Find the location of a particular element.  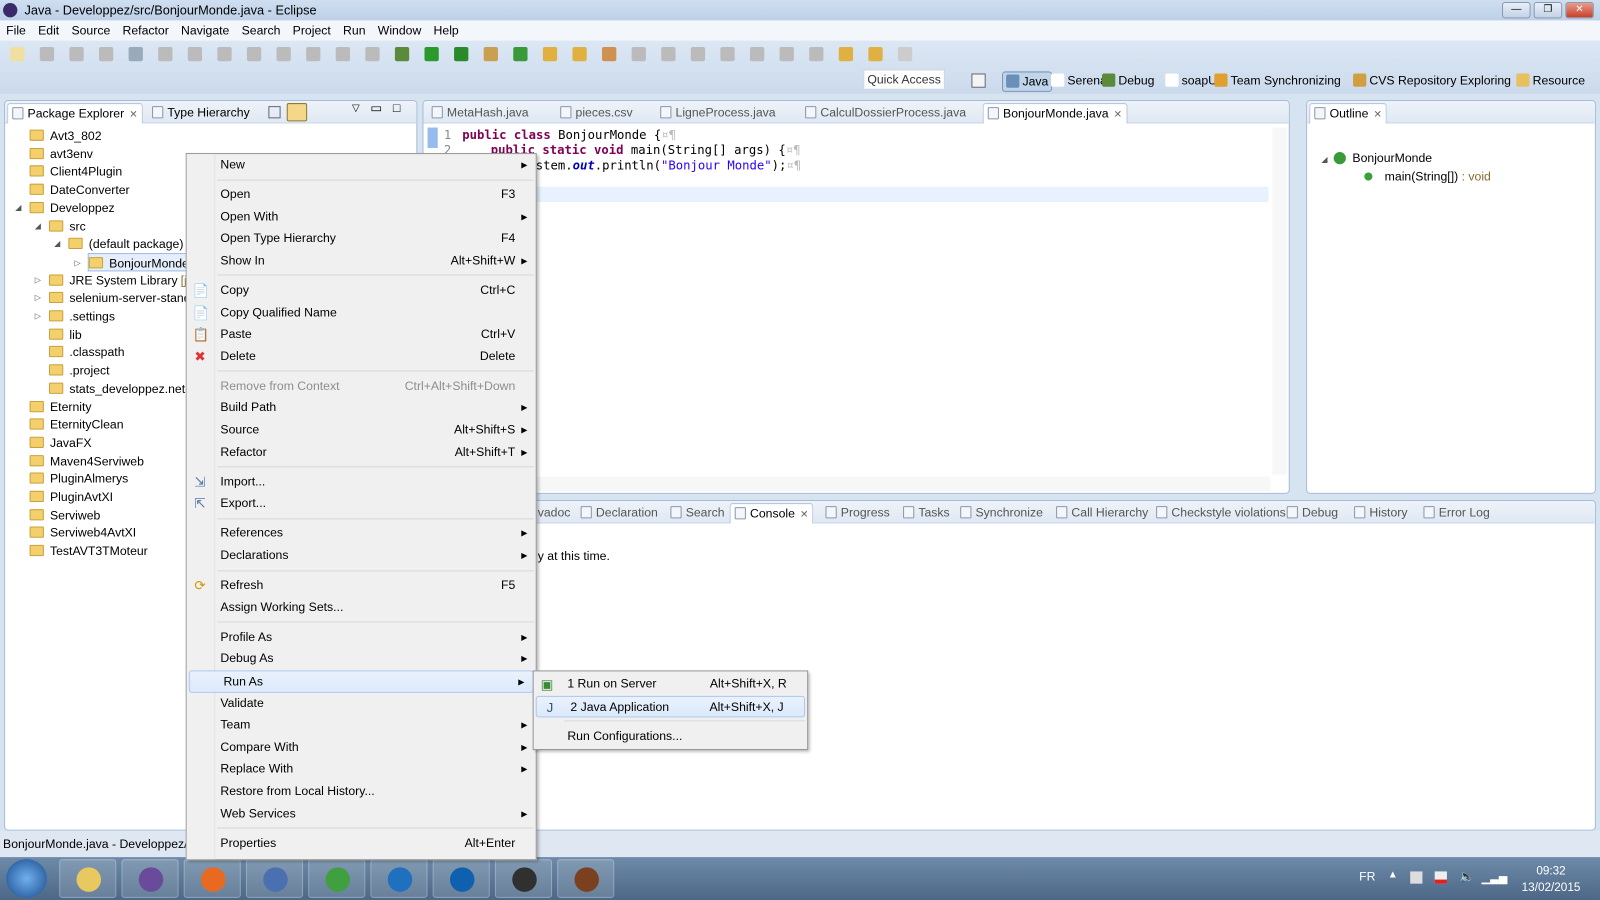

tree-item-settings: ▷ .settings is located at coordinates (75, 316).